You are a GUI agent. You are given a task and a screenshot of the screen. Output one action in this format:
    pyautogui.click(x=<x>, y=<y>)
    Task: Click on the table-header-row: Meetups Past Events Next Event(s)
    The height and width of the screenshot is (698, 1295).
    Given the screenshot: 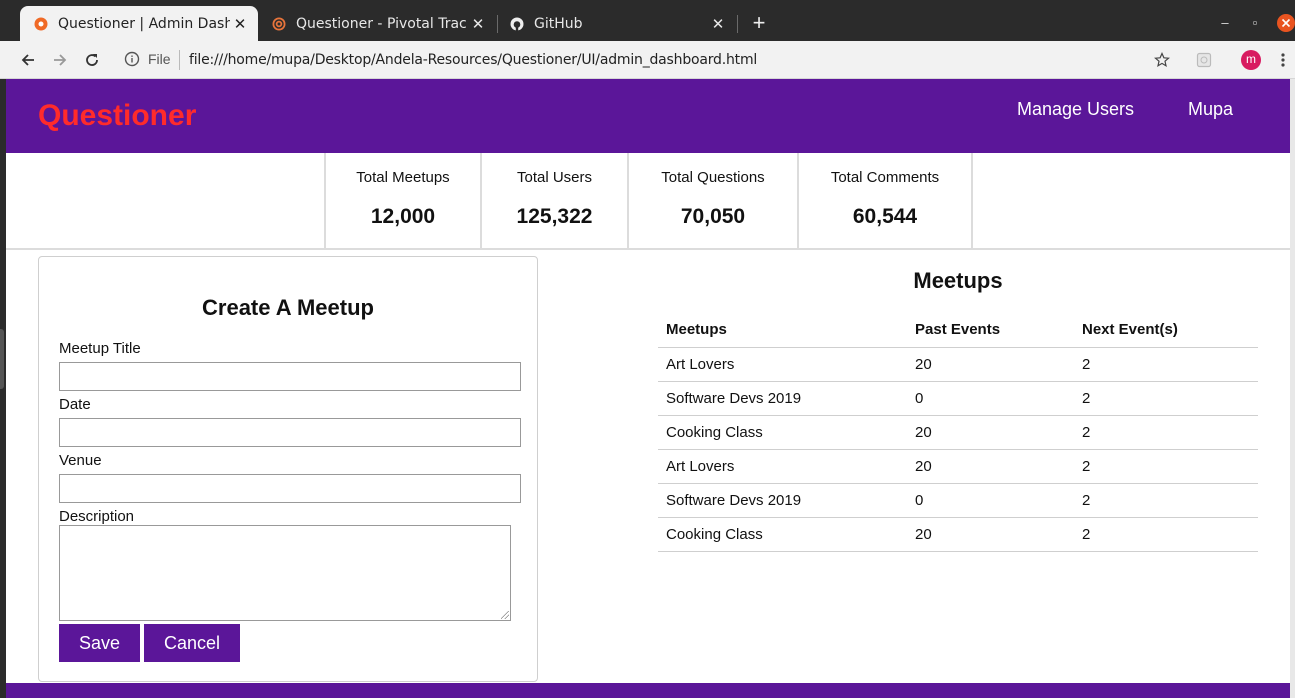 What is the action you would take?
    pyautogui.click(x=958, y=330)
    